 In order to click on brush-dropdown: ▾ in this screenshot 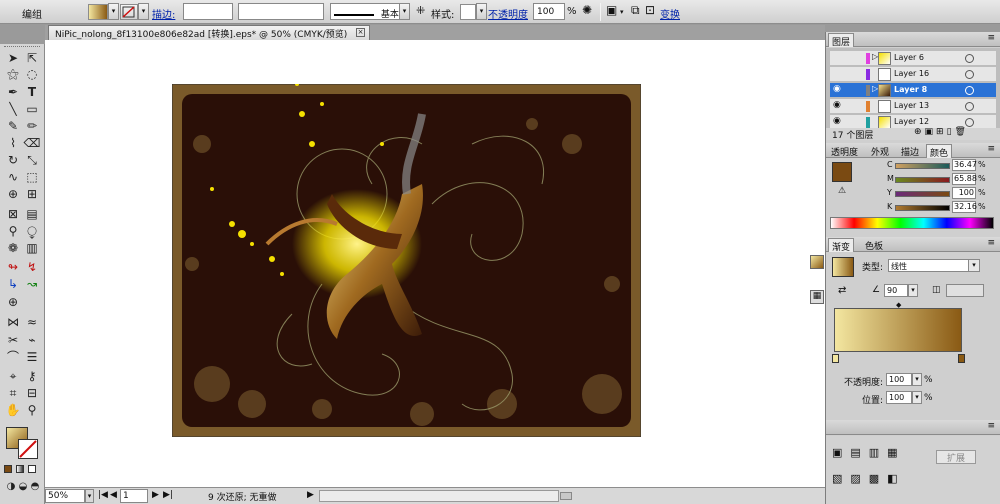, I will do `click(404, 11)`.